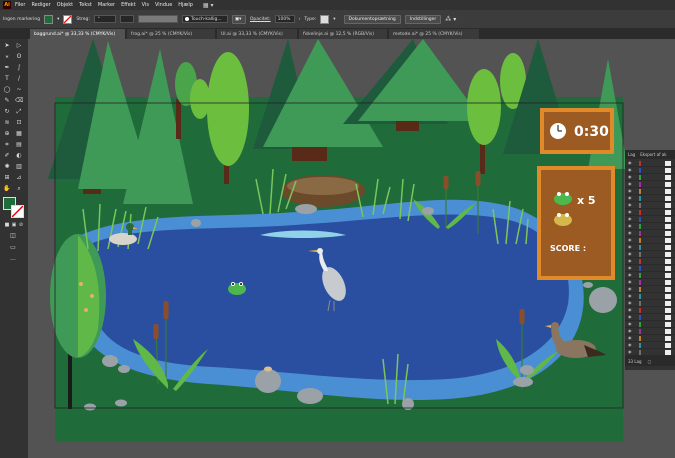 This screenshot has width=675, height=458. Describe the element at coordinates (257, 34) in the screenshot. I see `tab-ui: UI.ai @ 33,33 % (CMYK/Vis)` at that location.